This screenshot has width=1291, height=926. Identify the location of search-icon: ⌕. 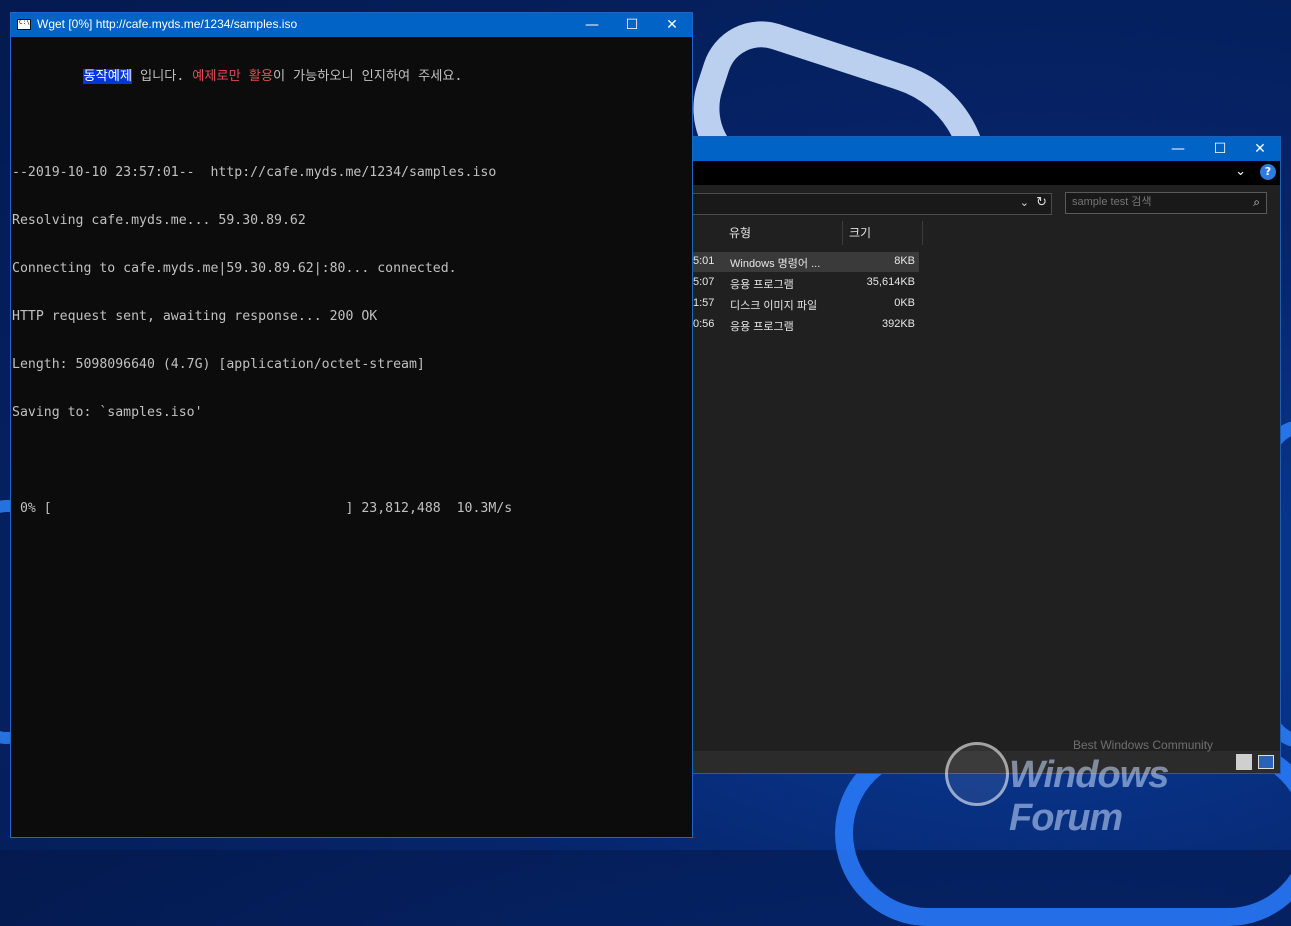
(1256, 202).